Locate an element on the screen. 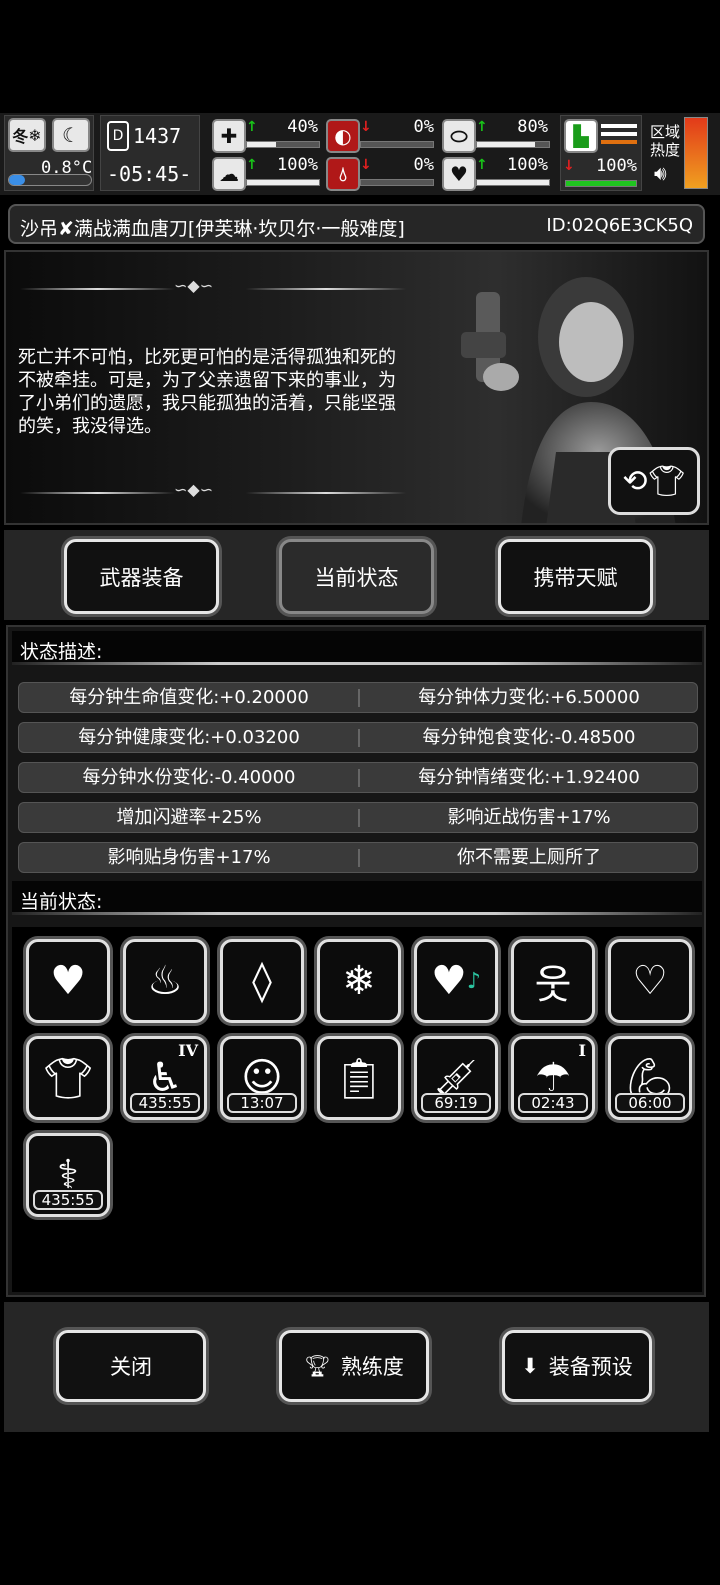  status-row: 每分钟水份变化:-0.40000 每分钟情绪变化:+1.92400 is located at coordinates (358, 777).